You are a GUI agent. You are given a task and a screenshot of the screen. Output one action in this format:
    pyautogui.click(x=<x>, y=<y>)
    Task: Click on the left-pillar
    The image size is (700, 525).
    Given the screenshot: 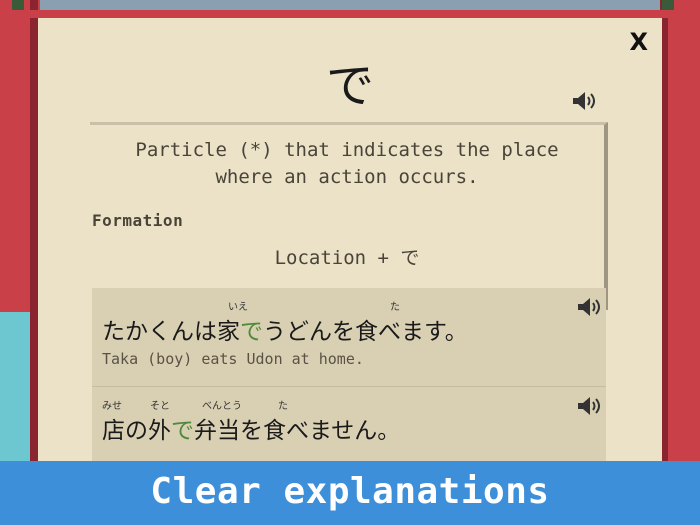 What is the action you would take?
    pyautogui.click(x=20, y=262)
    